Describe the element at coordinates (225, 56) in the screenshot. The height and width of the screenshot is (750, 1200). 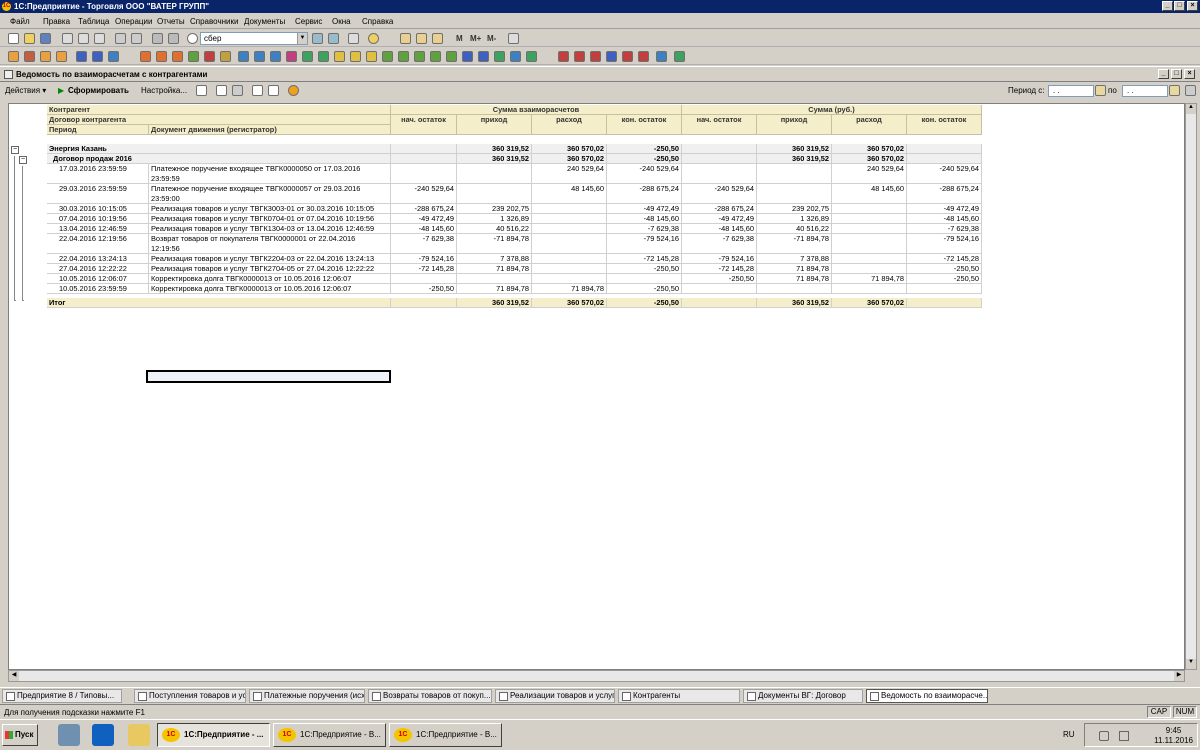
I see `return-icon` at that location.